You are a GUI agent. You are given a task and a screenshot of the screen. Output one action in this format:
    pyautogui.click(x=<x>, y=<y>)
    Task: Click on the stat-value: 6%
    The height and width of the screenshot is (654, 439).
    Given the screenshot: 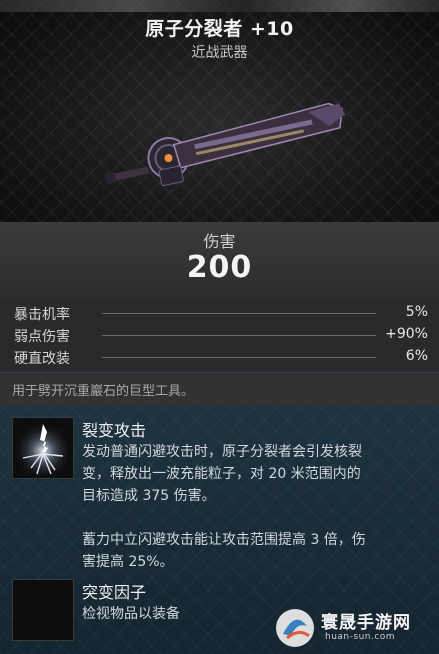 What is the action you would take?
    pyautogui.click(x=416, y=356)
    